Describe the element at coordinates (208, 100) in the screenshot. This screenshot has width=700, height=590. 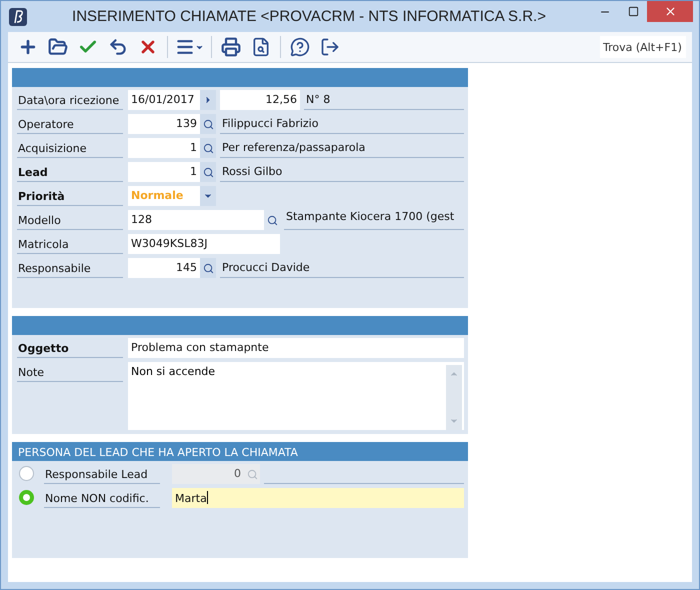
I see `date-picker-button` at that location.